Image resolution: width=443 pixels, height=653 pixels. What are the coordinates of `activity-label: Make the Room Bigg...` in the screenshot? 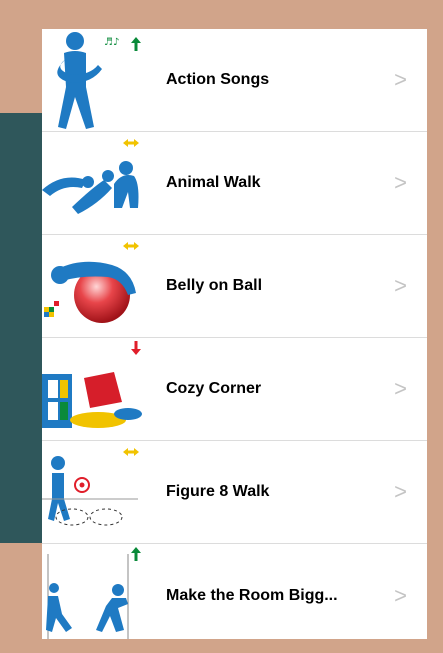 It's located at (252, 595).